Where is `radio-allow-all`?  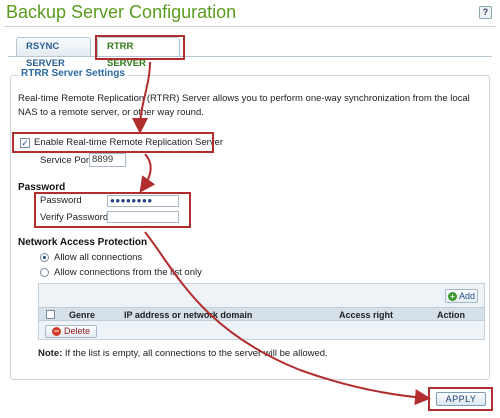 radio-allow-all is located at coordinates (44, 257).